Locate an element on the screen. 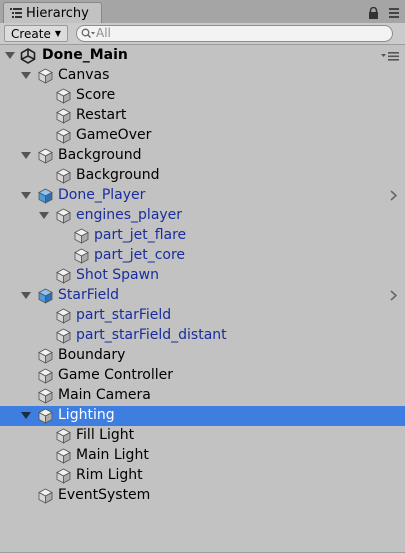 This screenshot has width=405, height=553. row-label: part_starField_distant is located at coordinates (151, 335).